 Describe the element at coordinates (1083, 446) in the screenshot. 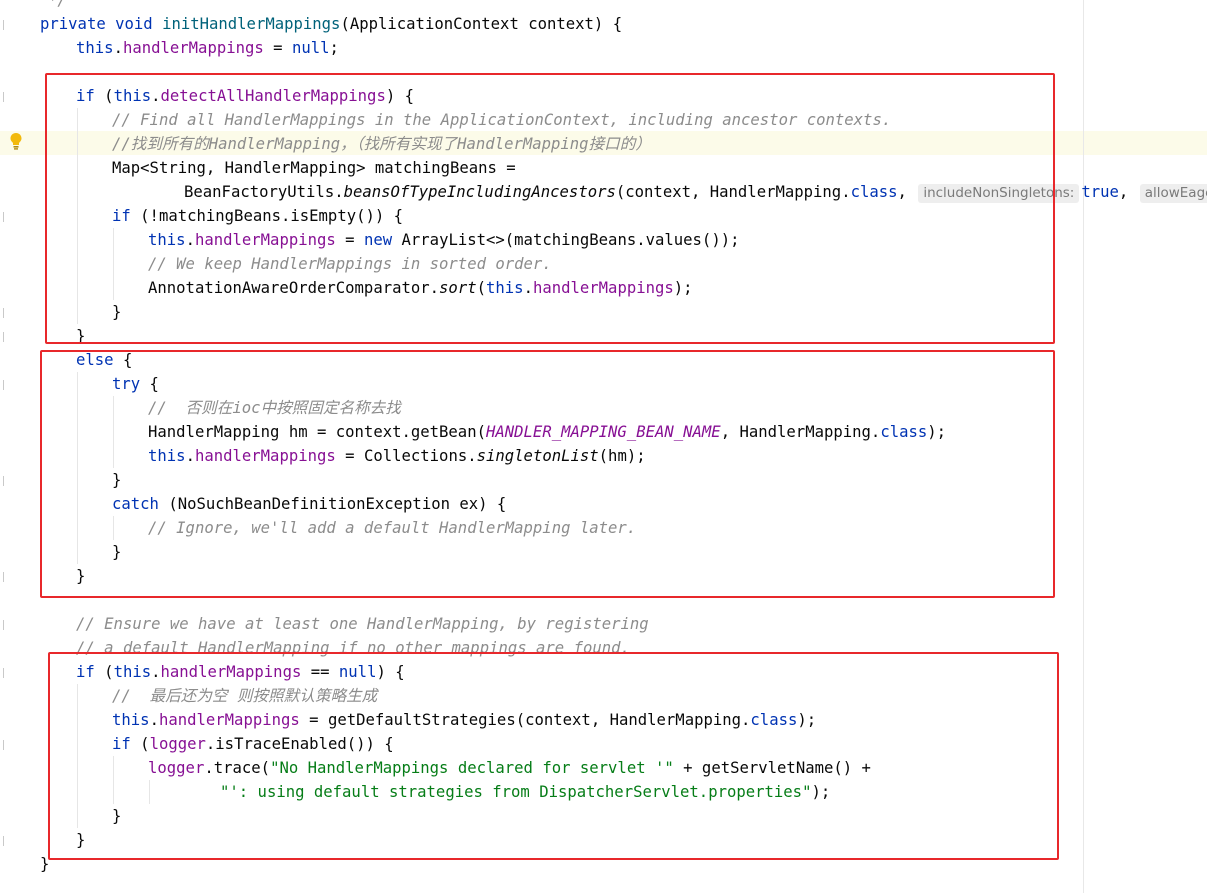

I see `right-margin-guide` at that location.